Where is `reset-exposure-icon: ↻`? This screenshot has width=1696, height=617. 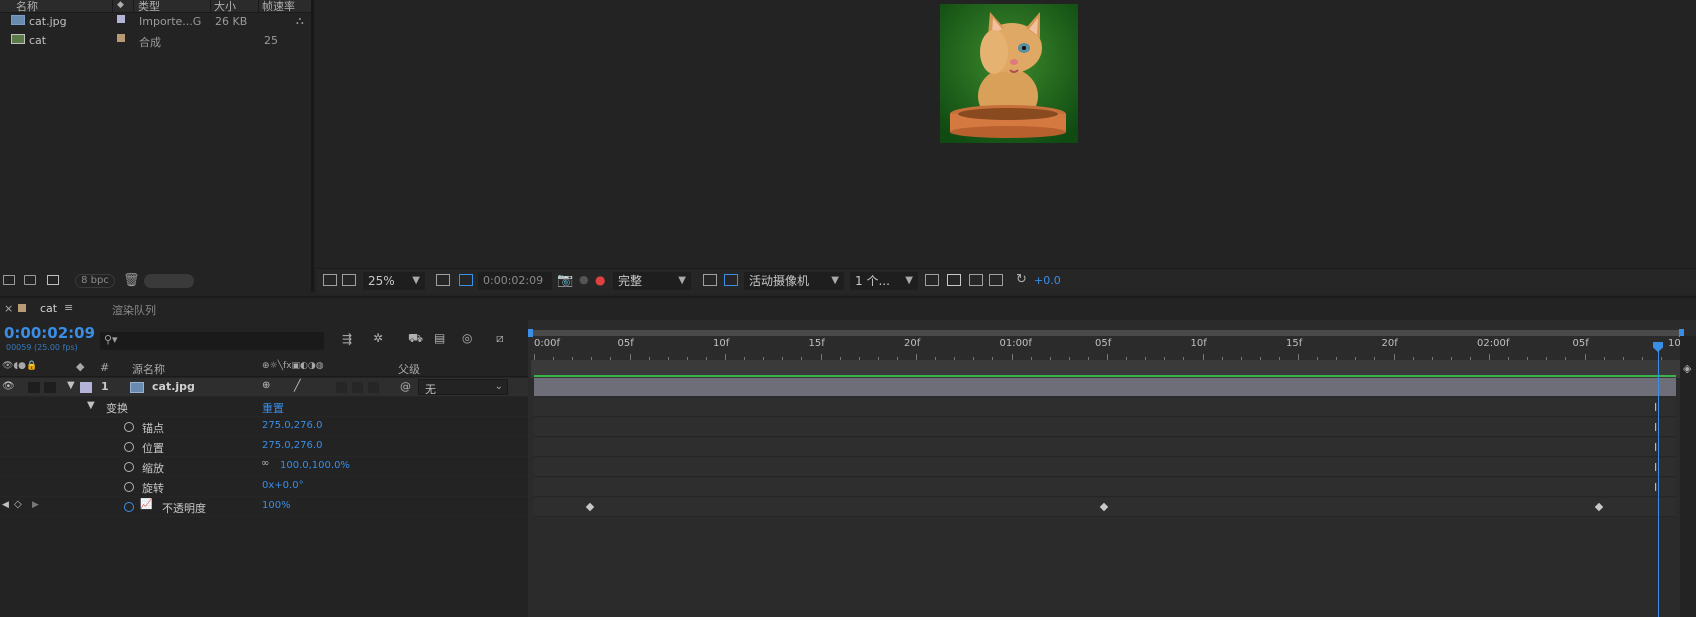 reset-exposure-icon: ↻ is located at coordinates (1021, 279).